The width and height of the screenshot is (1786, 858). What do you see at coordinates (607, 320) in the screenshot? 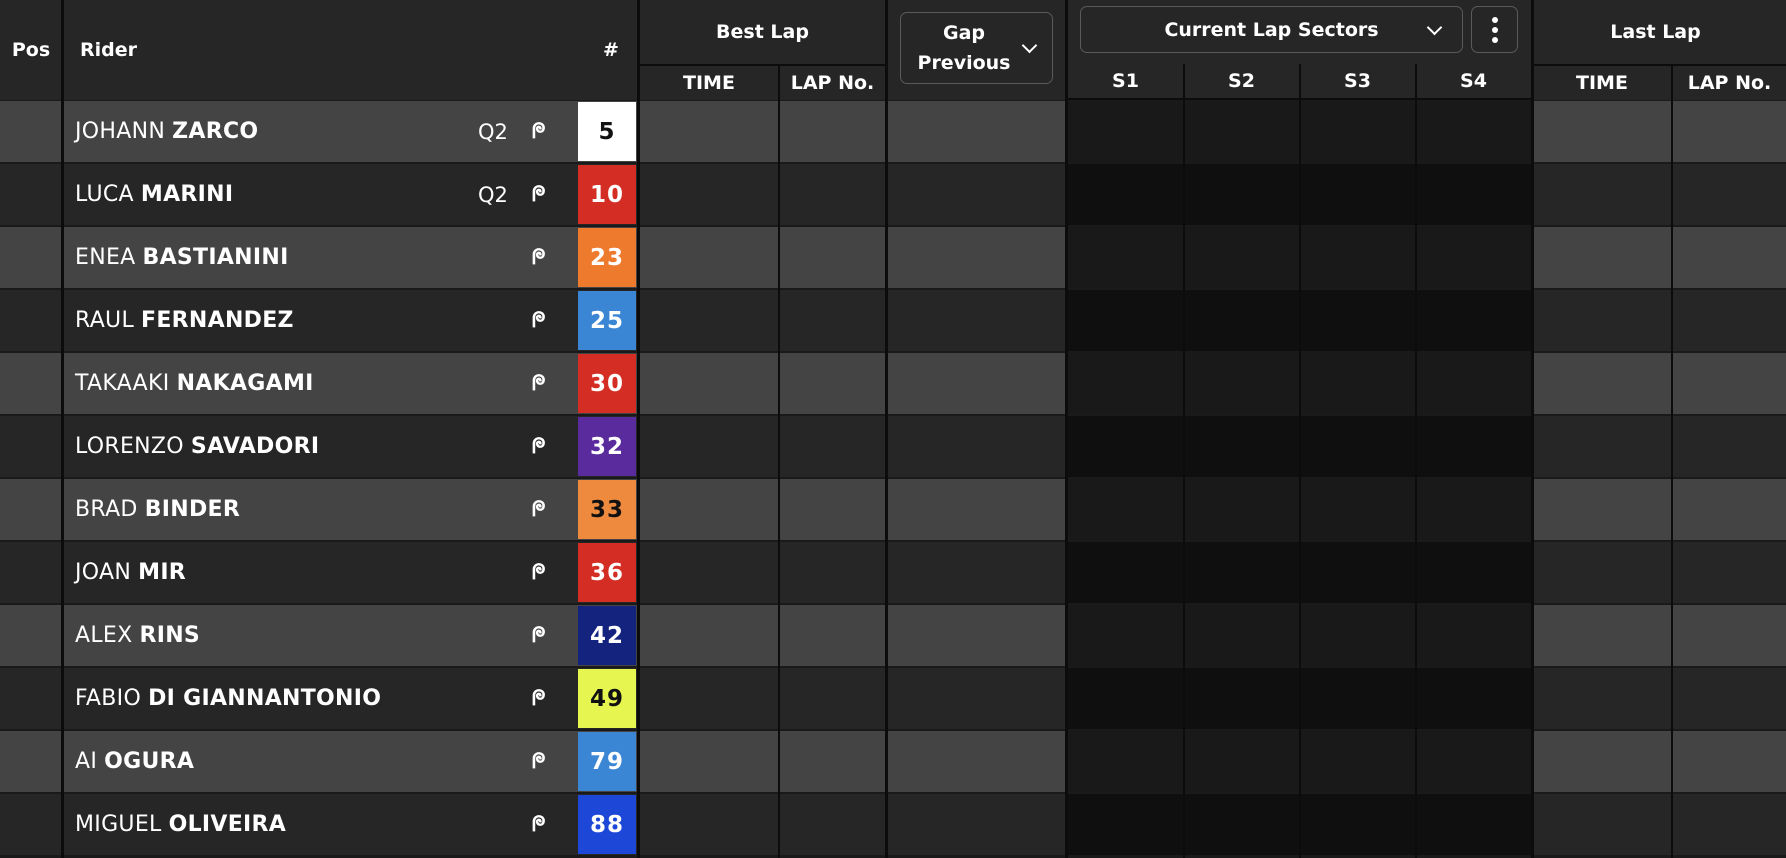
I see `rider-number-badge: 25` at bounding box center [607, 320].